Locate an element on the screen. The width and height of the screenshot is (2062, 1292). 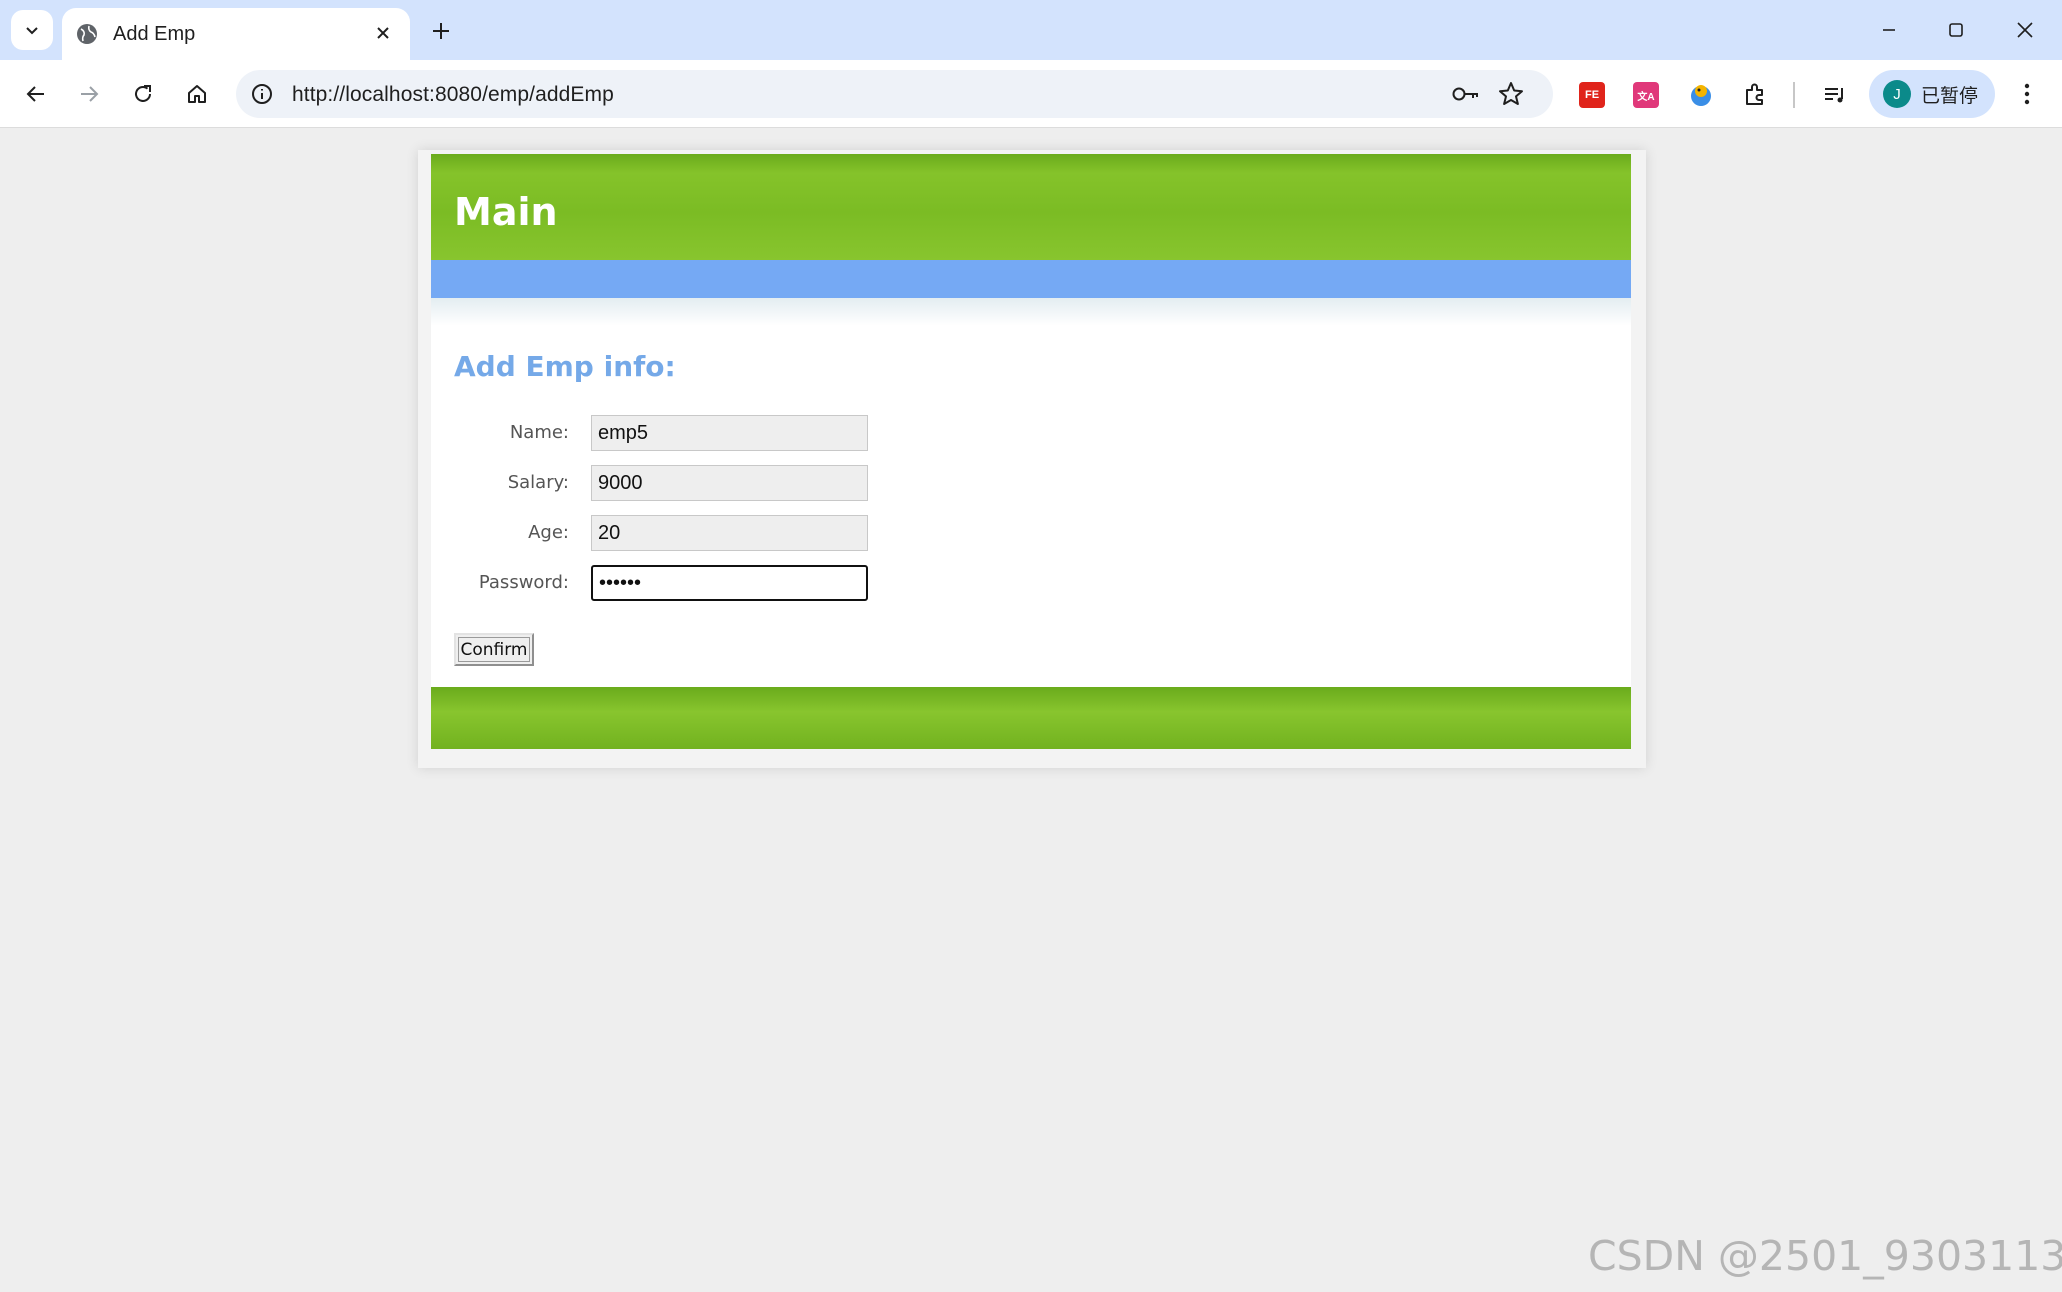
more-vert-icon is located at coordinates (2027, 94).